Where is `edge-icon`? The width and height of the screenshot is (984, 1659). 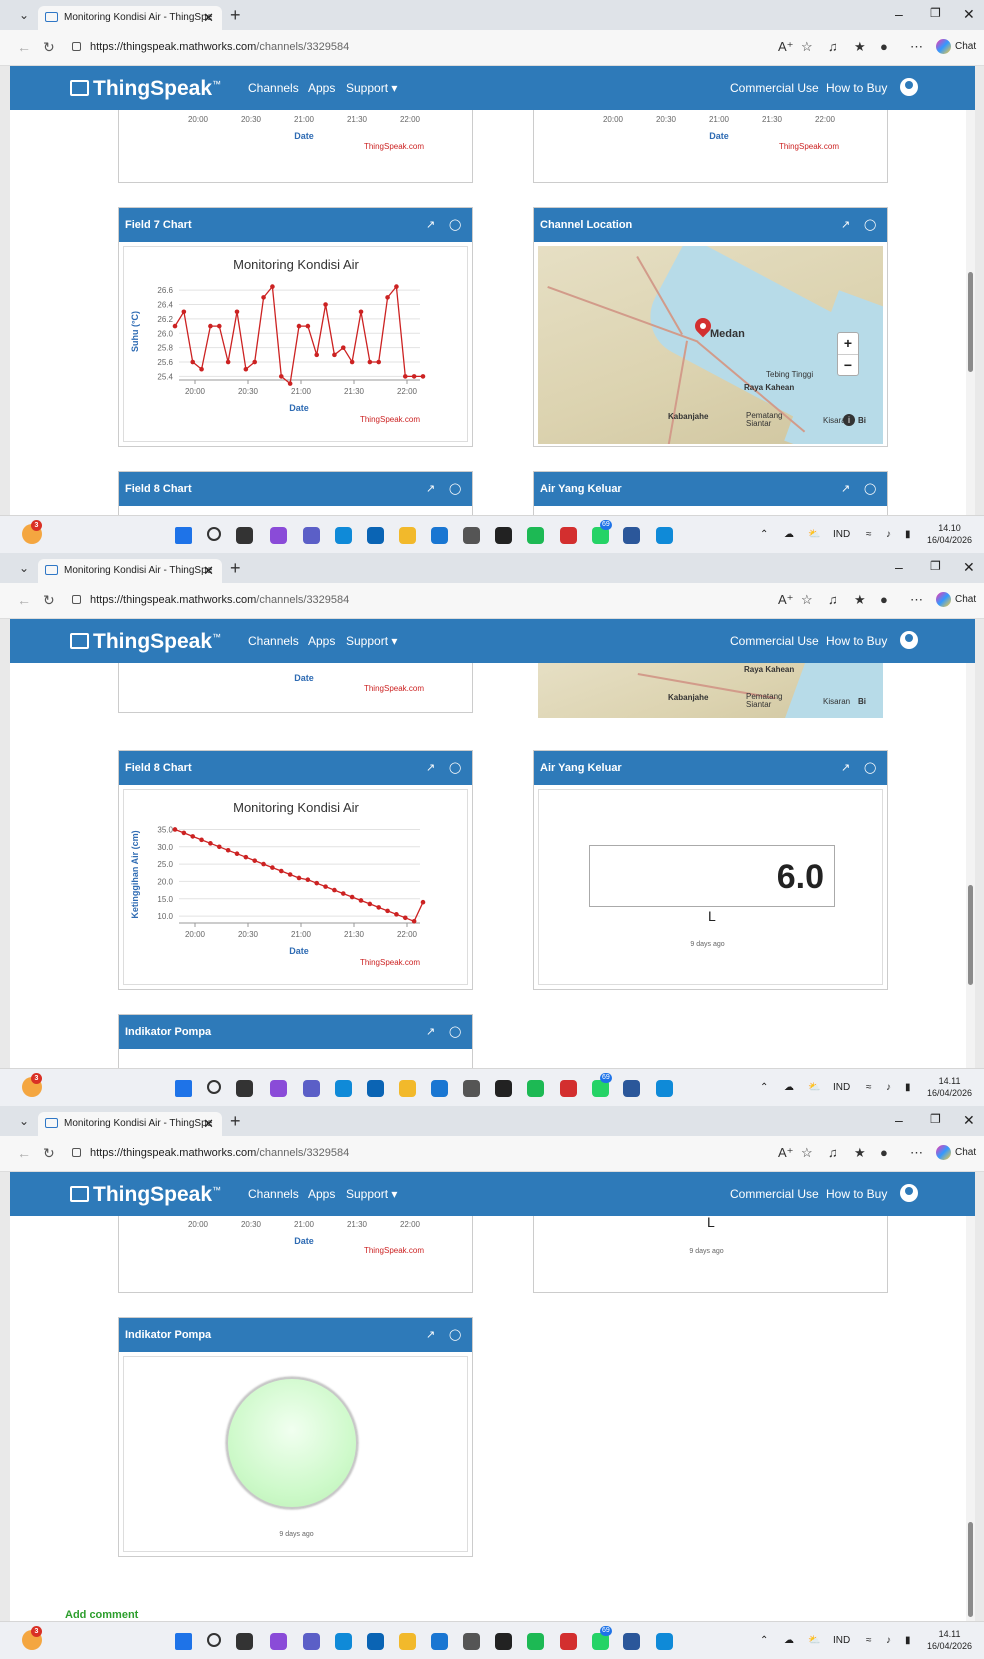
edge-icon is located at coordinates (343, 535).